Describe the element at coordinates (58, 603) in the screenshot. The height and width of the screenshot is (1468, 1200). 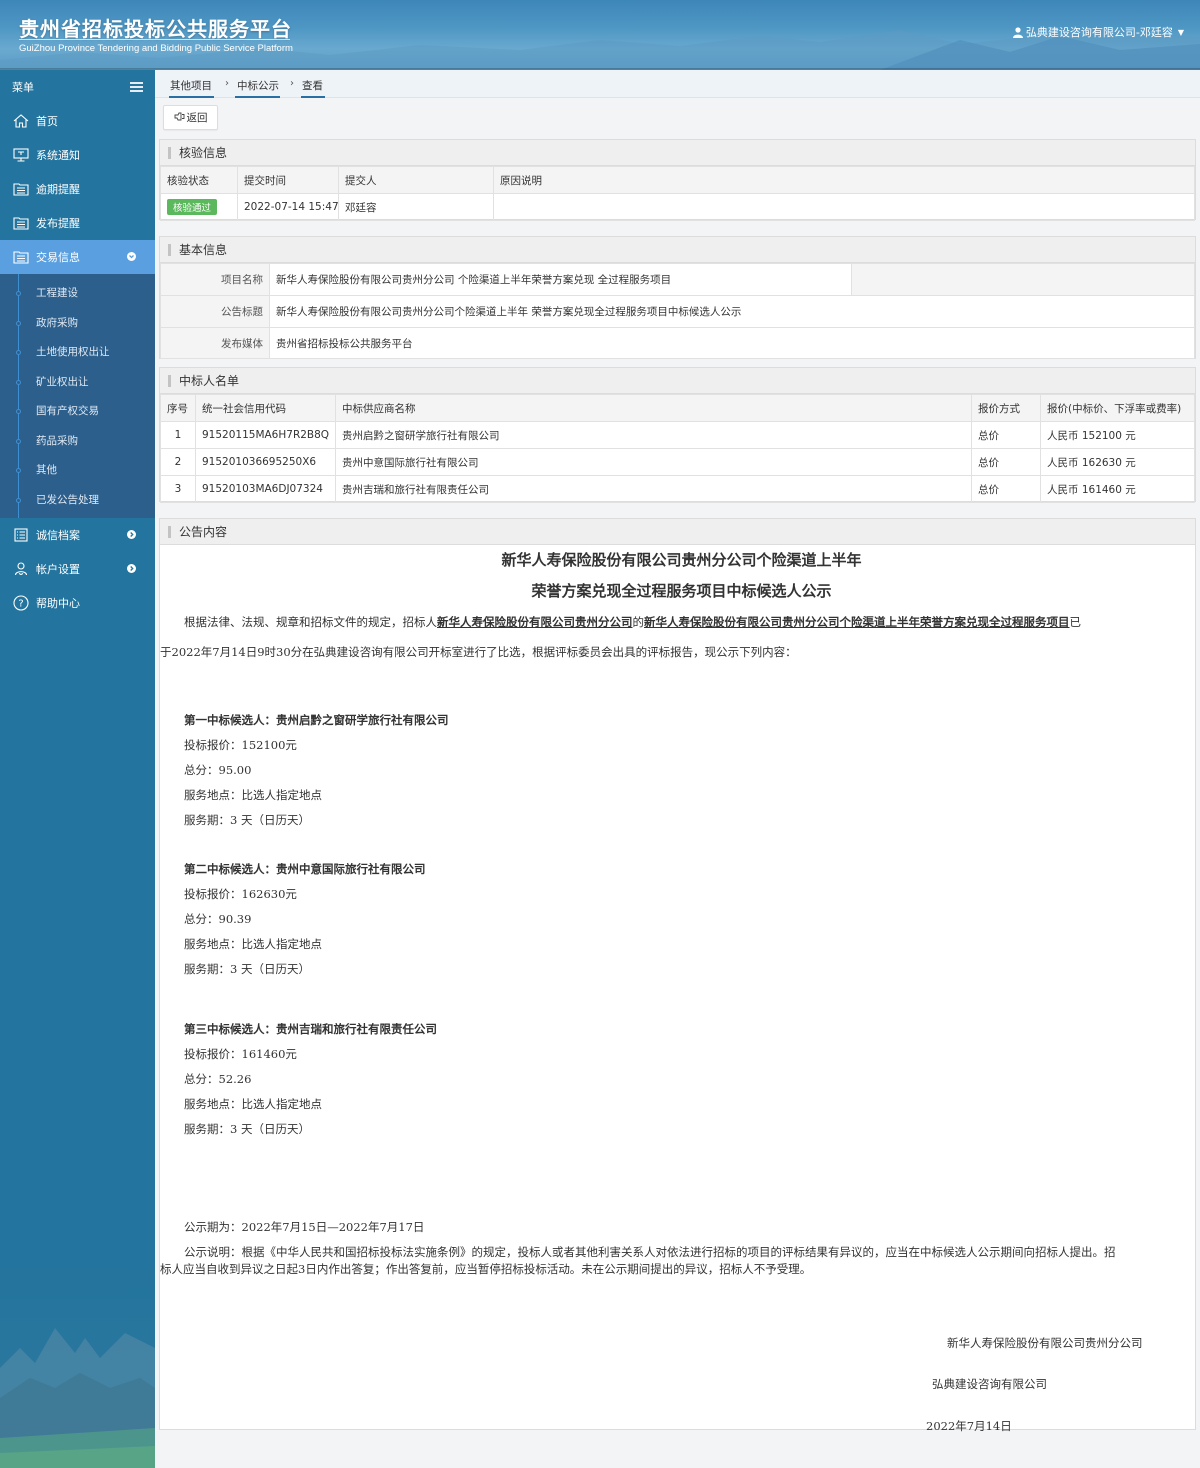
I see `sidebar-item-label: 帮助中心` at that location.